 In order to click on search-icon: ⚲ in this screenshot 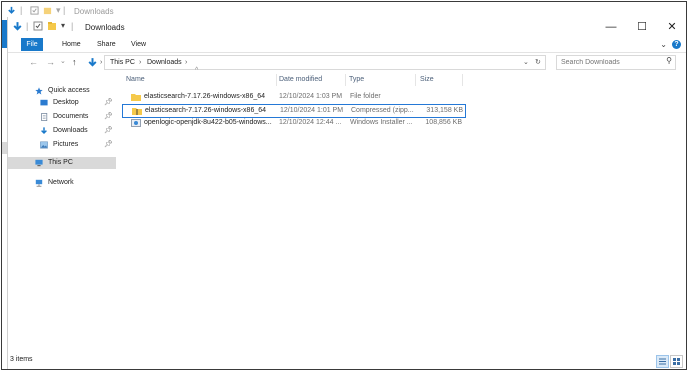, I will do `click(669, 60)`.